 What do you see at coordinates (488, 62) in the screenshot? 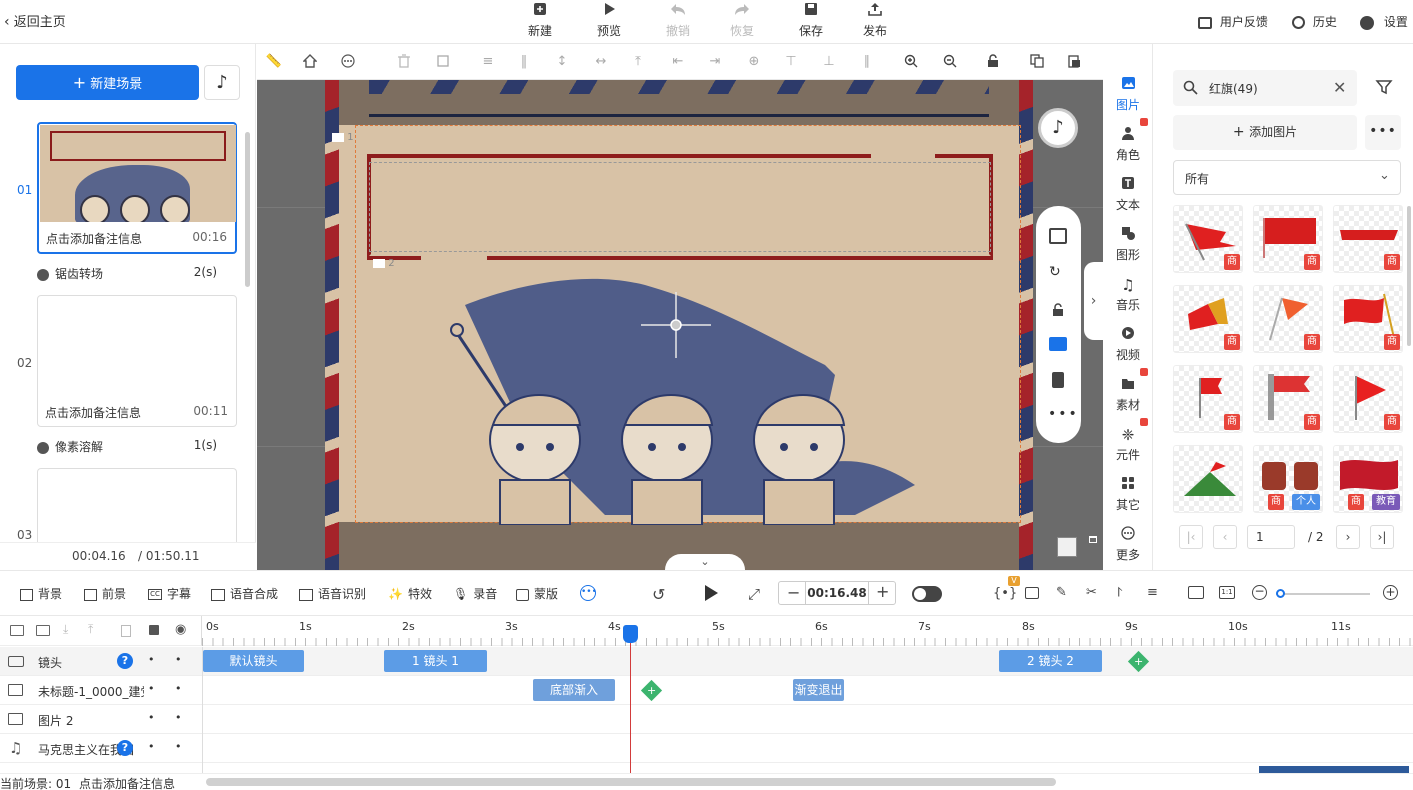
I see `align-center-h-icon: ≡` at bounding box center [488, 62].